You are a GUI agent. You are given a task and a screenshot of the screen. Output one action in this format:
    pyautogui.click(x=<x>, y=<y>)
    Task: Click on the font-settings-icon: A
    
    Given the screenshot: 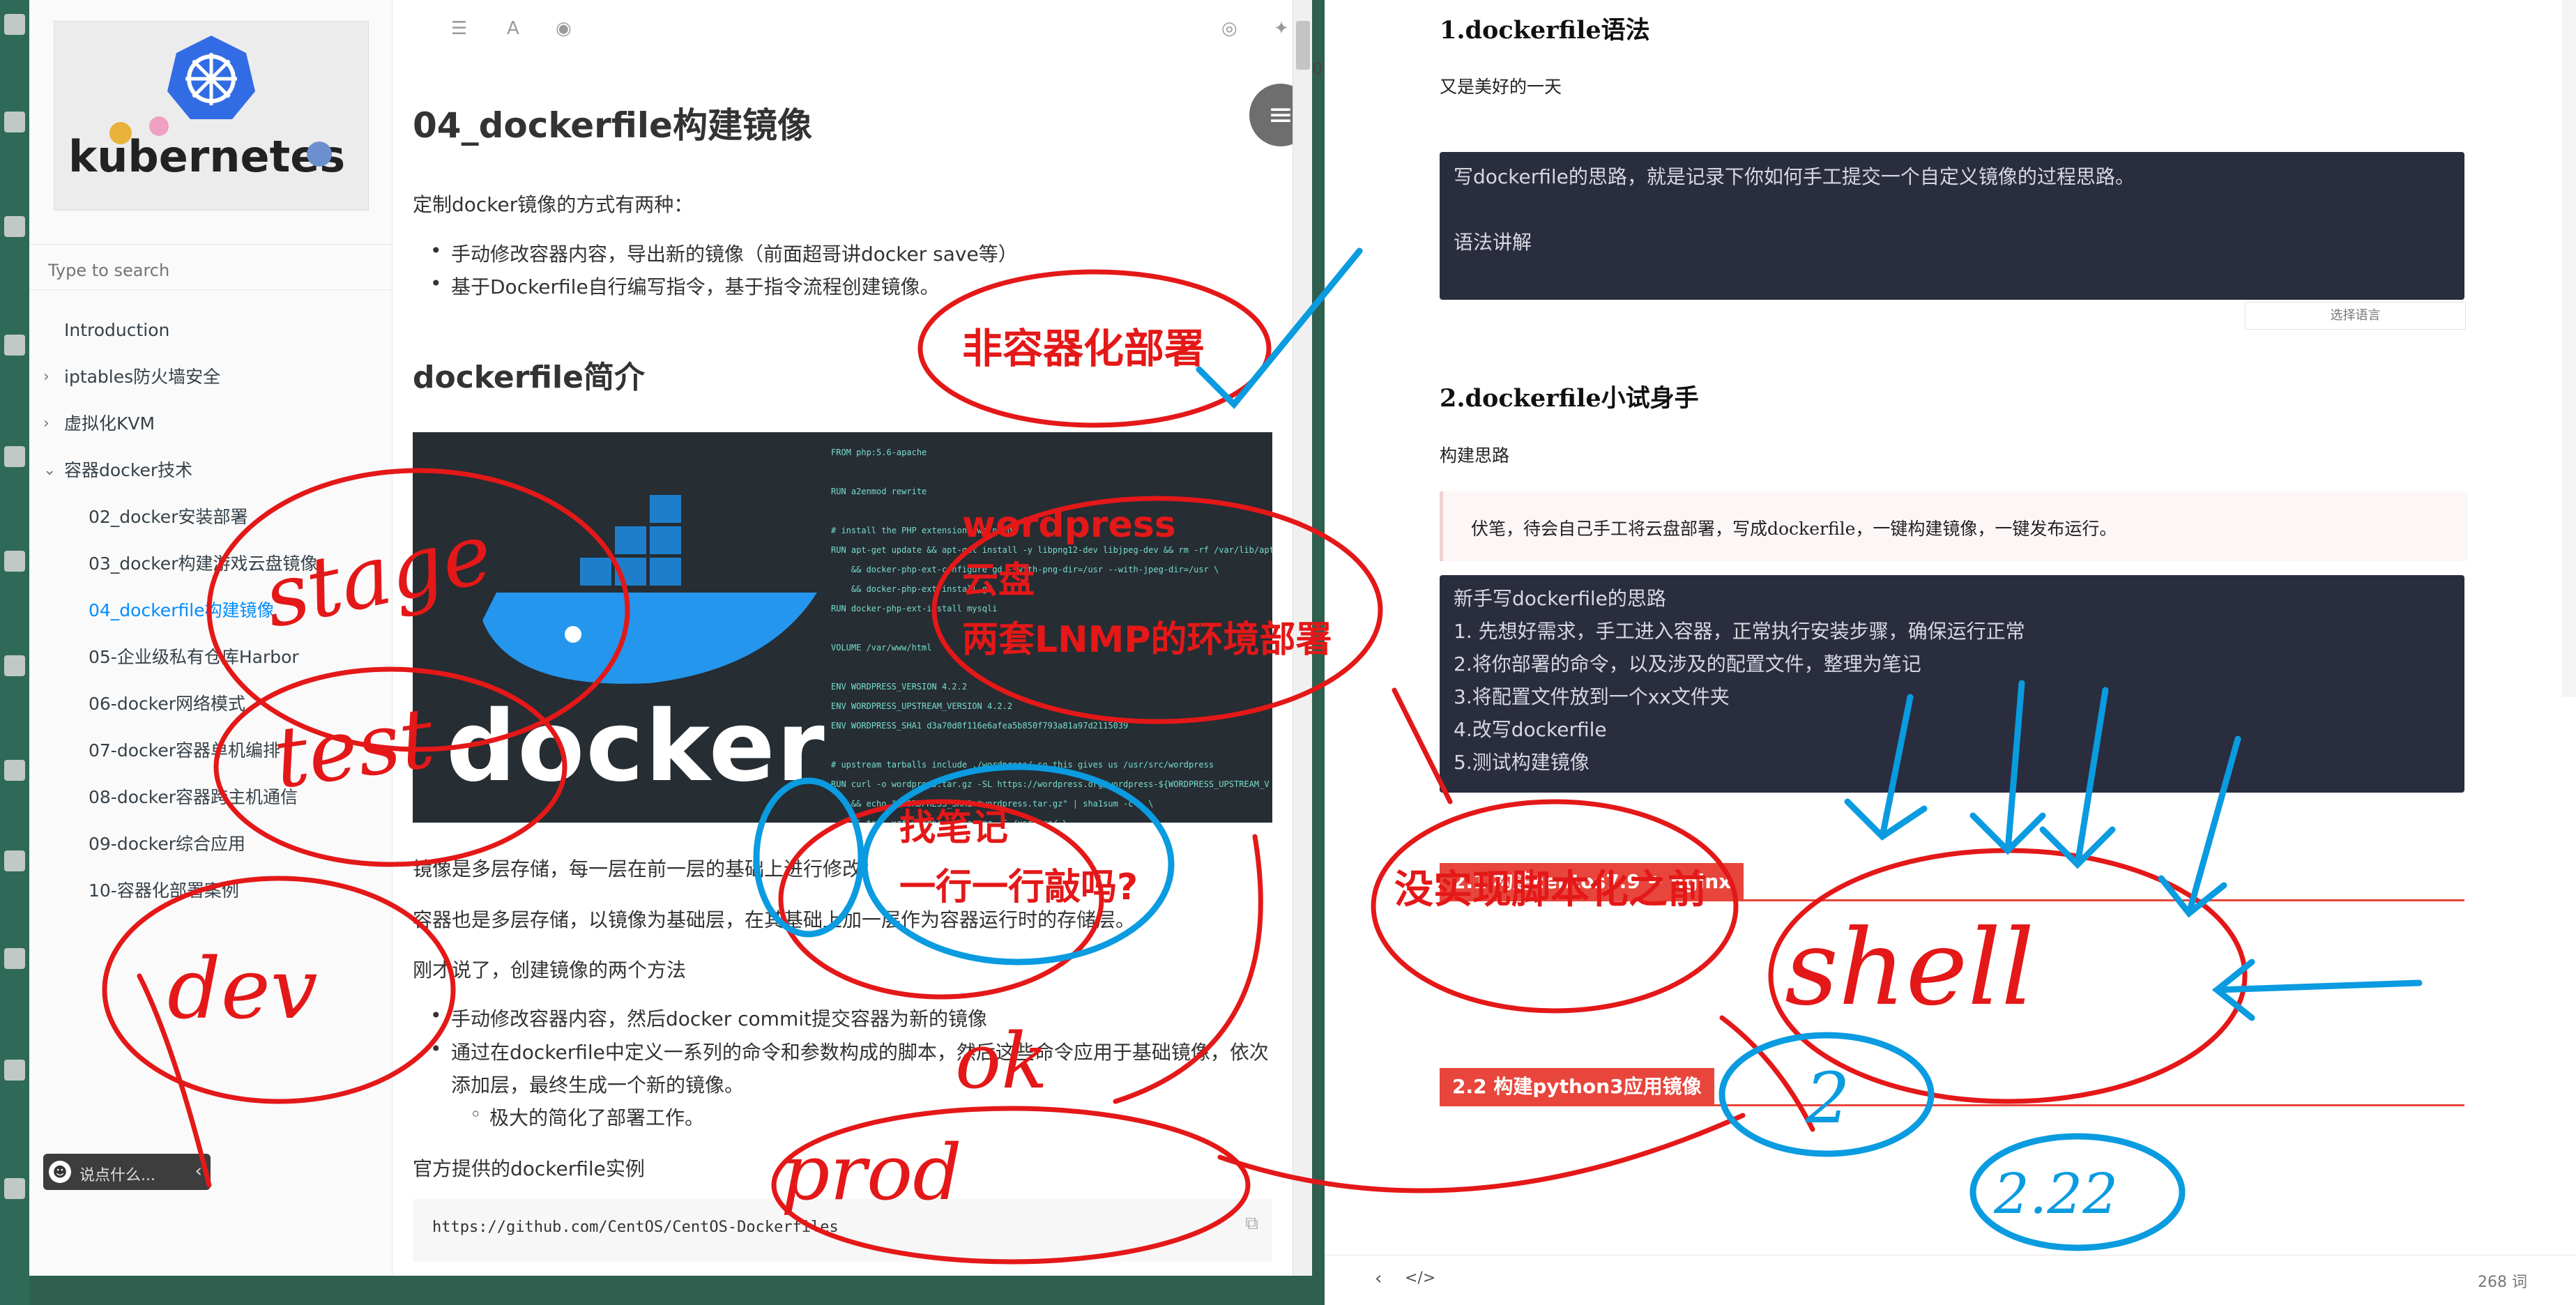 What is the action you would take?
    pyautogui.click(x=513, y=28)
    